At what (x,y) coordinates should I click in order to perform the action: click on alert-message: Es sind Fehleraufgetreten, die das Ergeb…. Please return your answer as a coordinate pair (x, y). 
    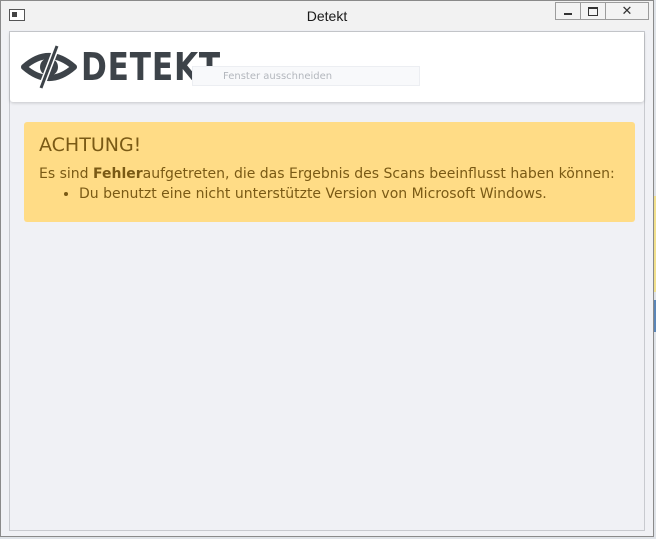
    Looking at the image, I should click on (329, 174).